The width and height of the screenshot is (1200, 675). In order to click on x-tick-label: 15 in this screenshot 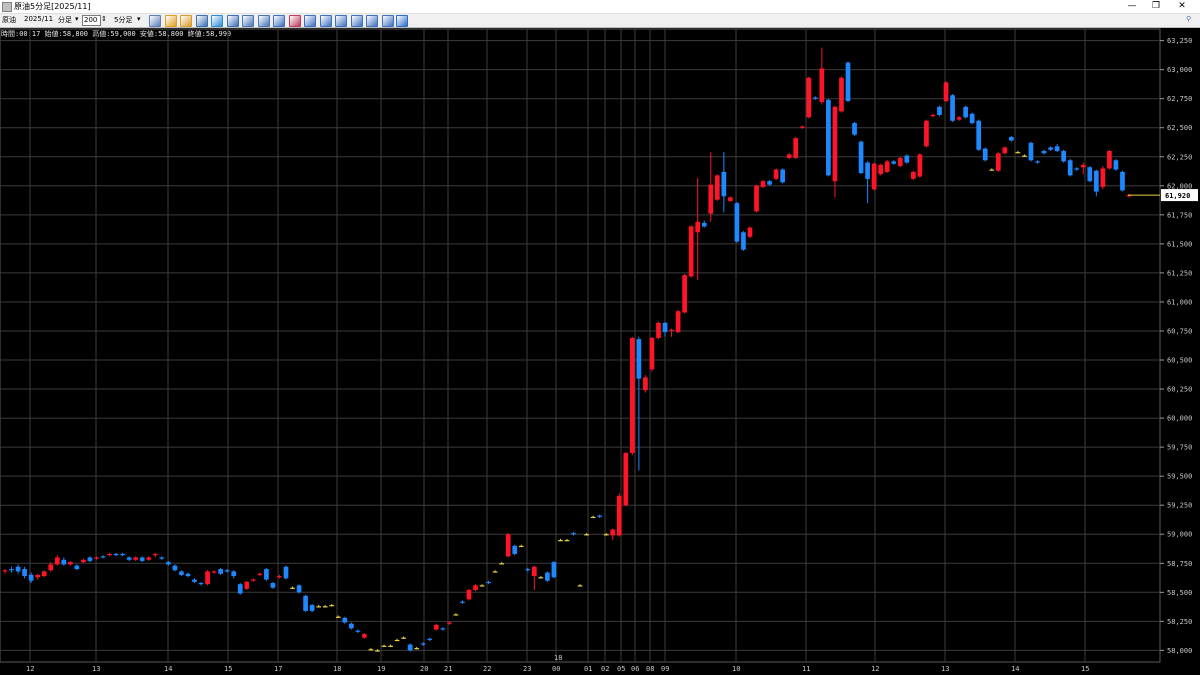, I will do `click(228, 669)`.